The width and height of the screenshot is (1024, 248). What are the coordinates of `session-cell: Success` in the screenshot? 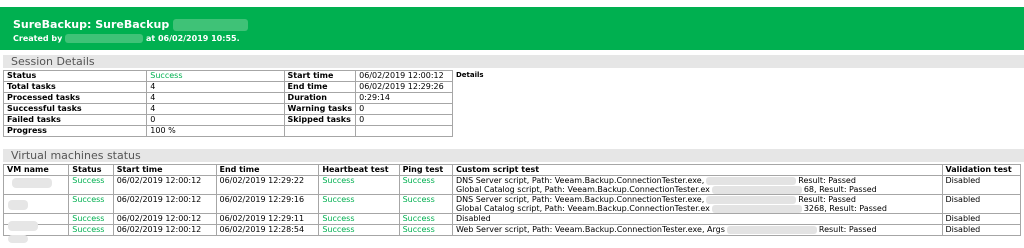 It's located at (215, 76).